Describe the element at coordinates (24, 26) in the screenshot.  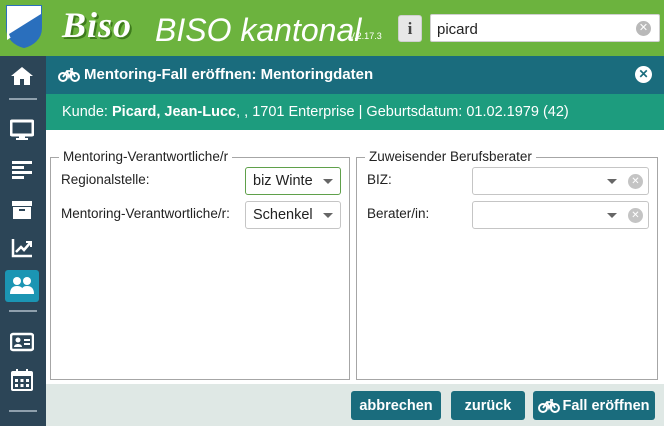
I see `zurich-crest-icon` at that location.